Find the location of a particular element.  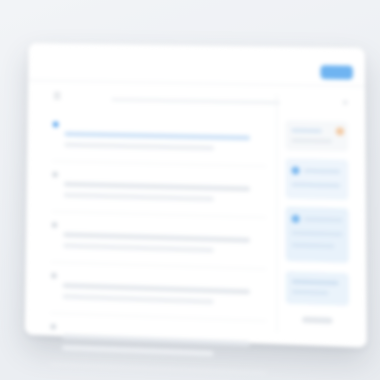

side-panel: ✕ is located at coordinates (316, 214).